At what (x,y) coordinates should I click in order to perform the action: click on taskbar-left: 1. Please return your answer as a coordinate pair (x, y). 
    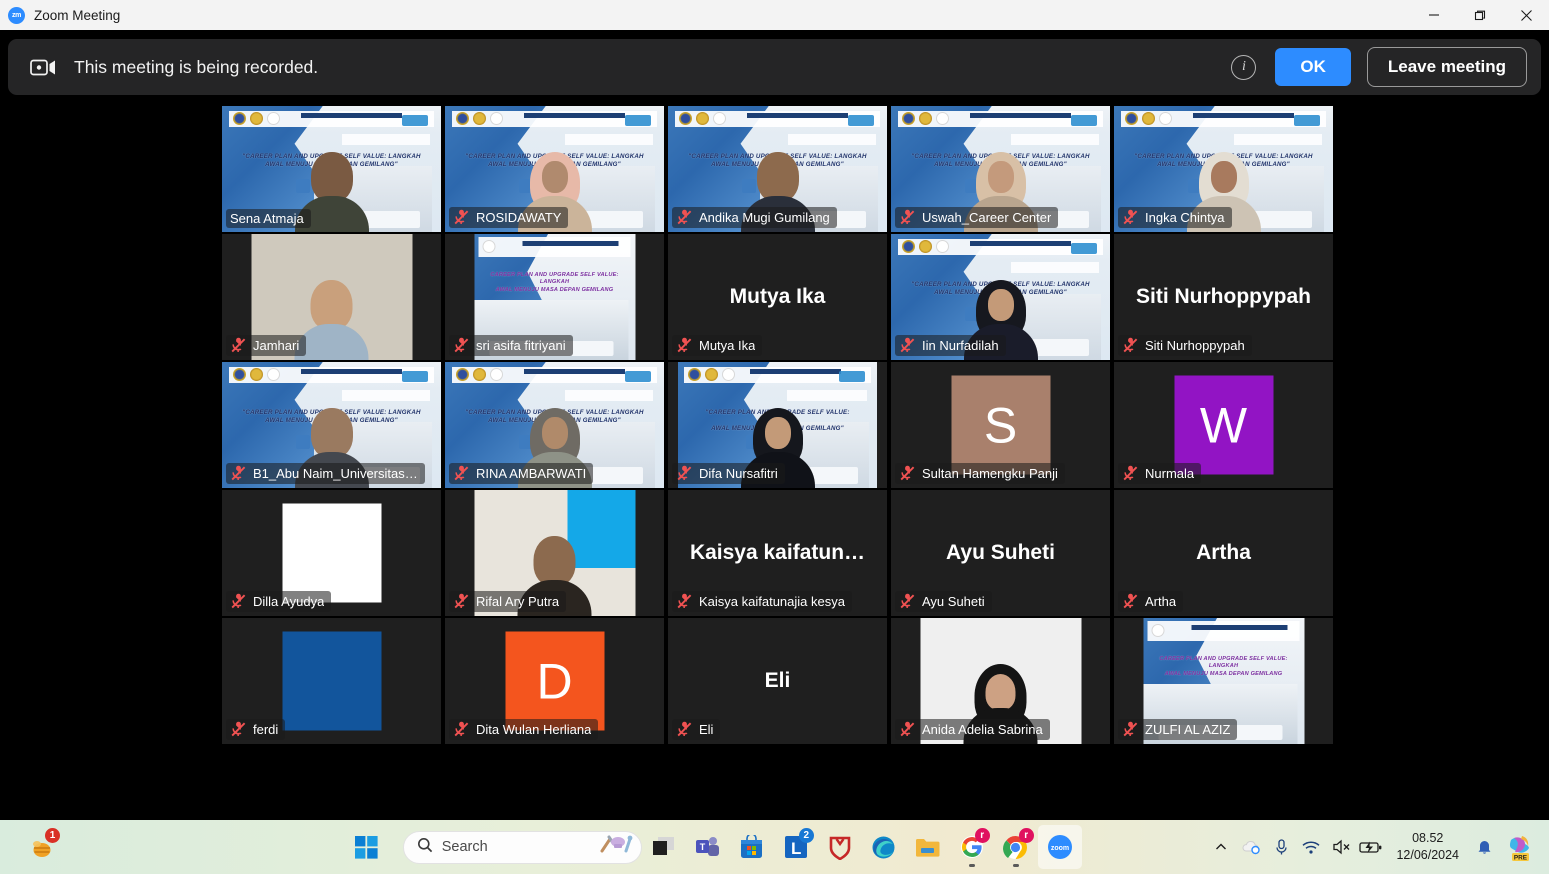
    Looking at the image, I should click on (110, 847).